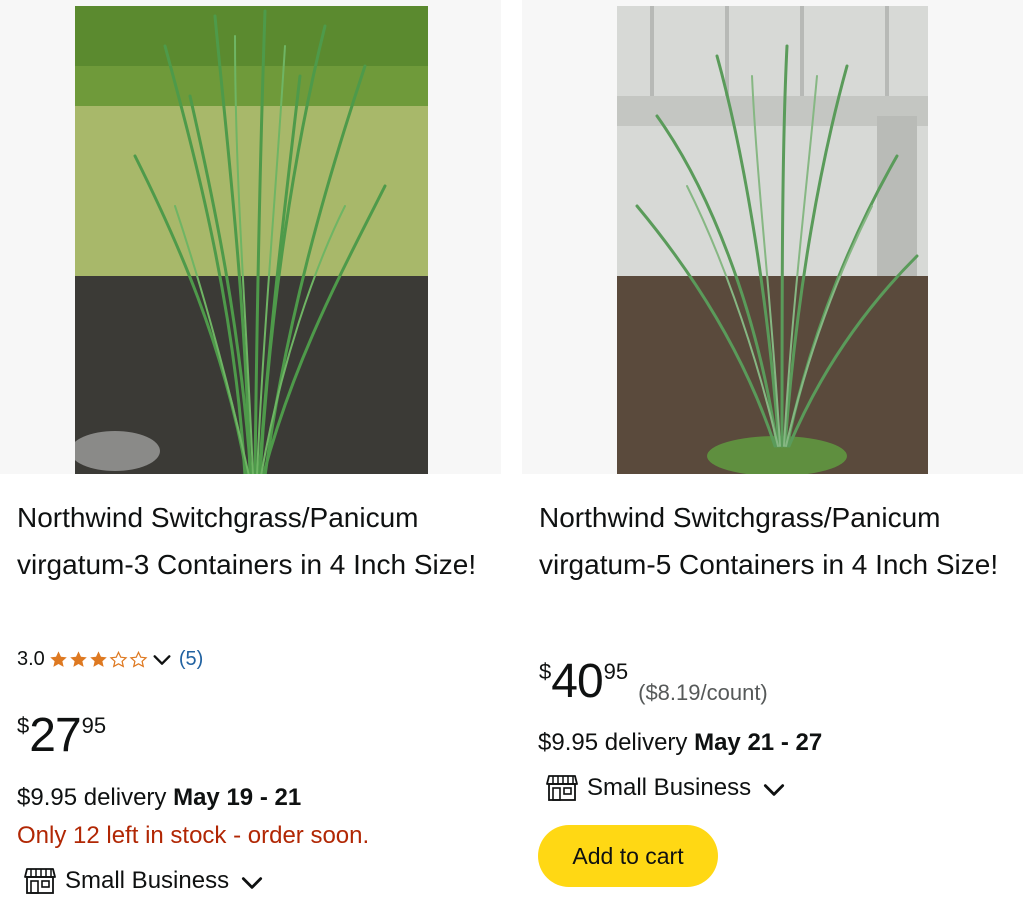  I want to click on price-whole: 27, so click(55, 735).